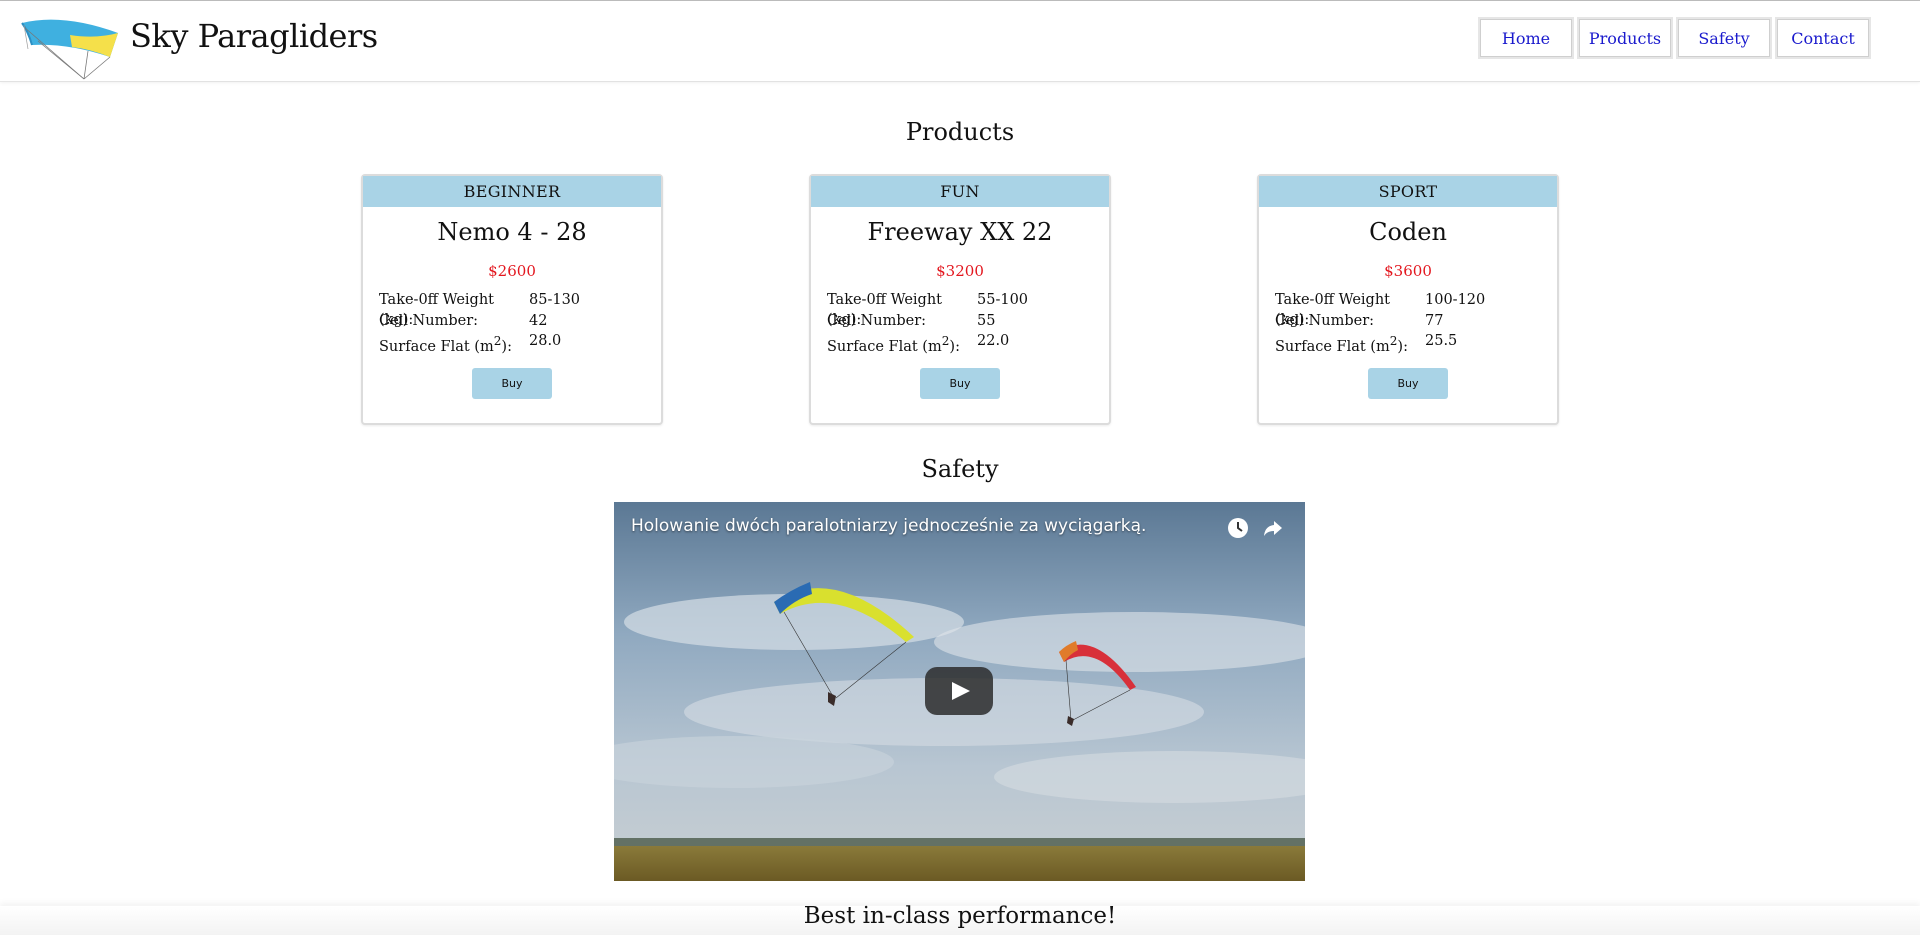 The image size is (1920, 935). I want to click on spec-value: 55-100, so click(1003, 300).